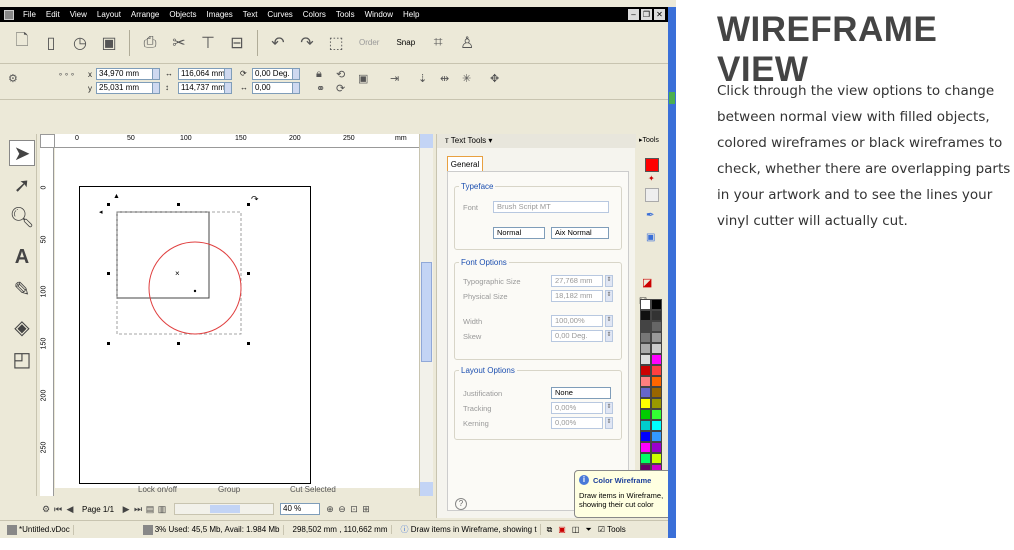  I want to click on skew-field: 0,00 Deg., so click(577, 336).